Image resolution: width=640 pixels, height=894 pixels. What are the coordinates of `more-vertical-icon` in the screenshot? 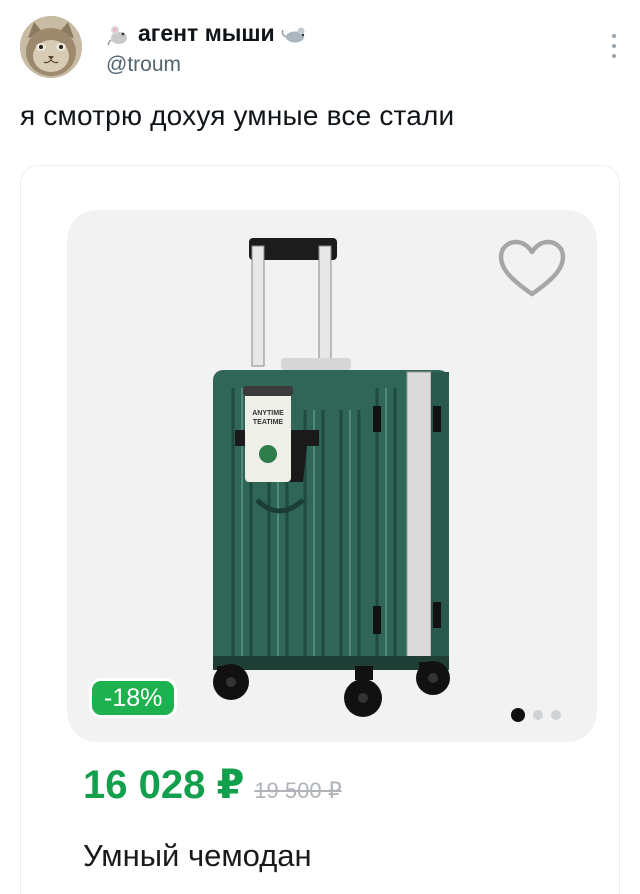 It's located at (614, 46).